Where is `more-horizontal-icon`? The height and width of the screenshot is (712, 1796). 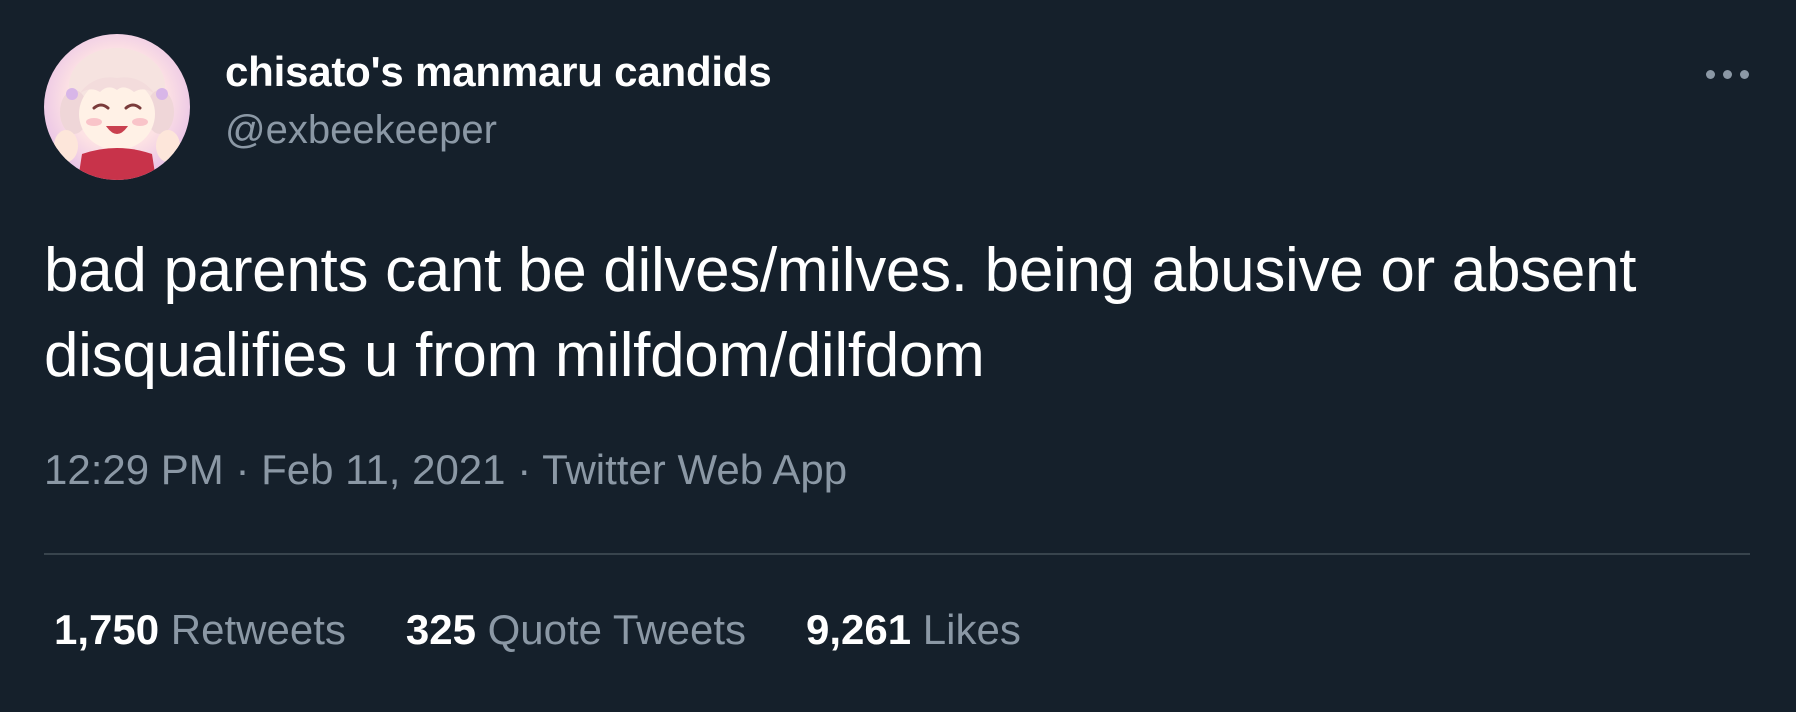
more-horizontal-icon is located at coordinates (1710, 74).